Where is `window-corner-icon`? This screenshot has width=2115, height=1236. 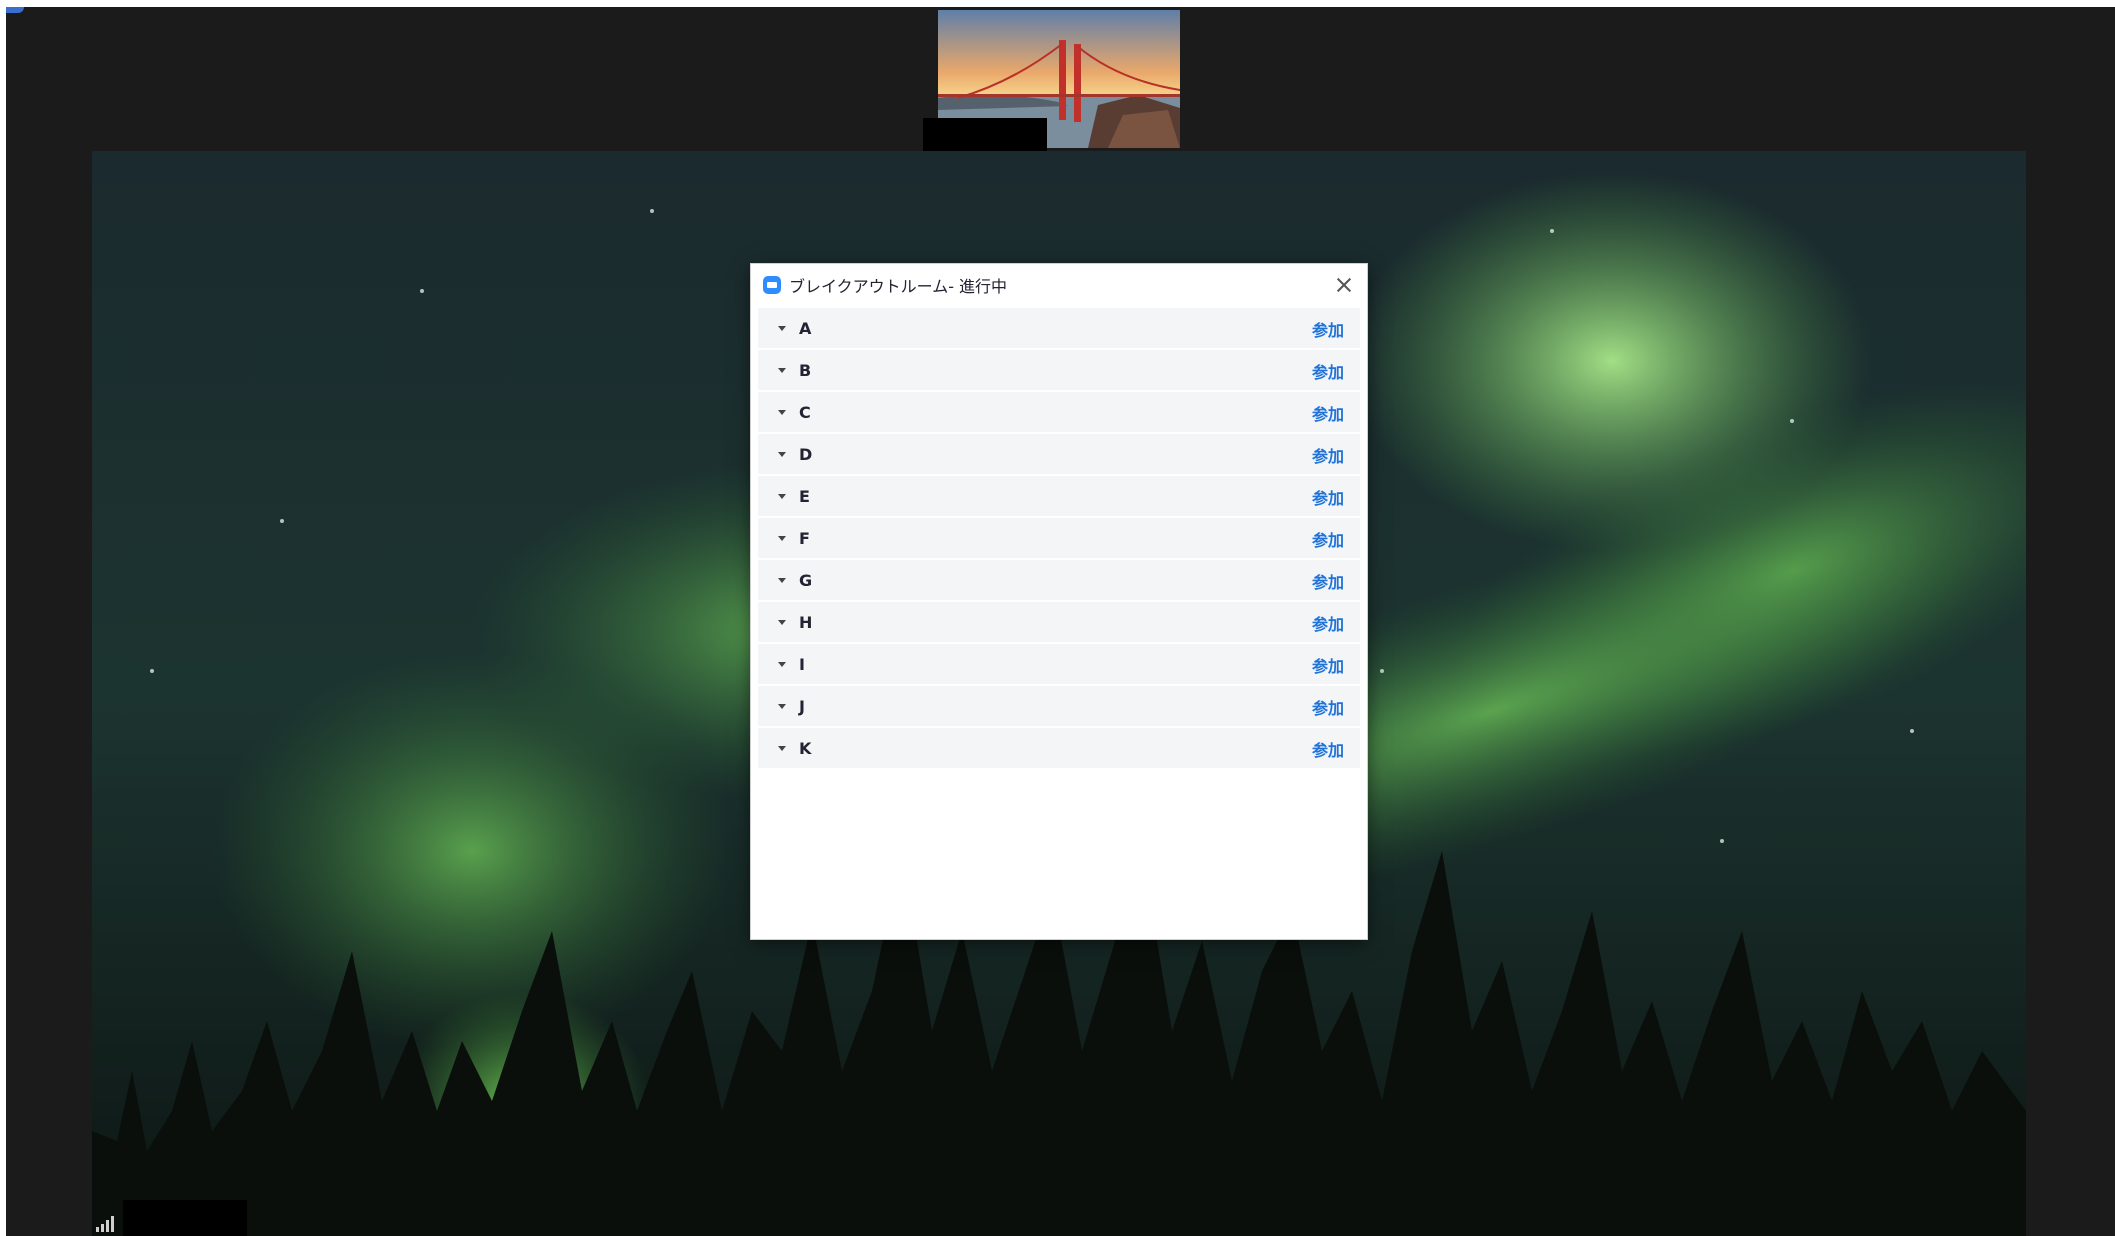
window-corner-icon is located at coordinates (15, 10).